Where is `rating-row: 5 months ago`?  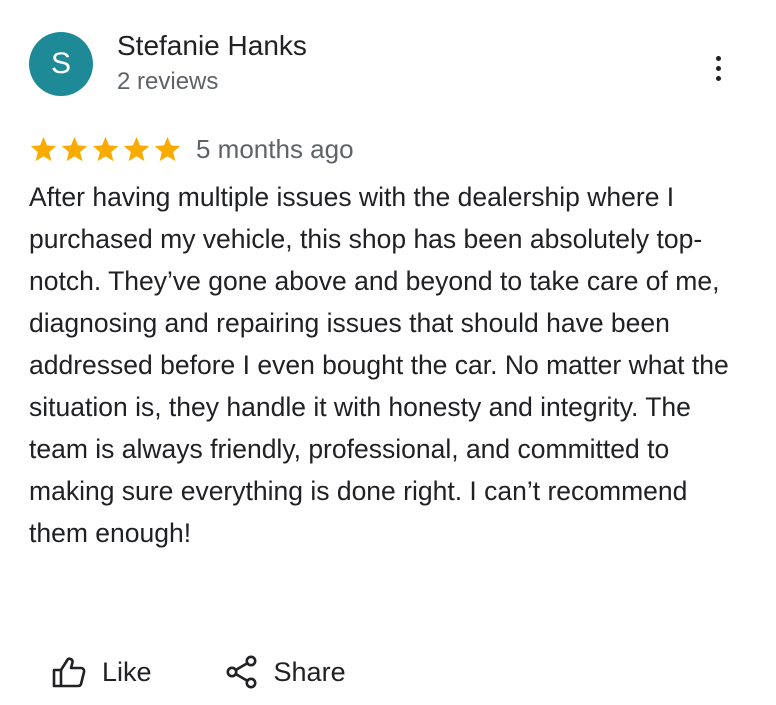
rating-row: 5 months ago is located at coordinates (191, 149).